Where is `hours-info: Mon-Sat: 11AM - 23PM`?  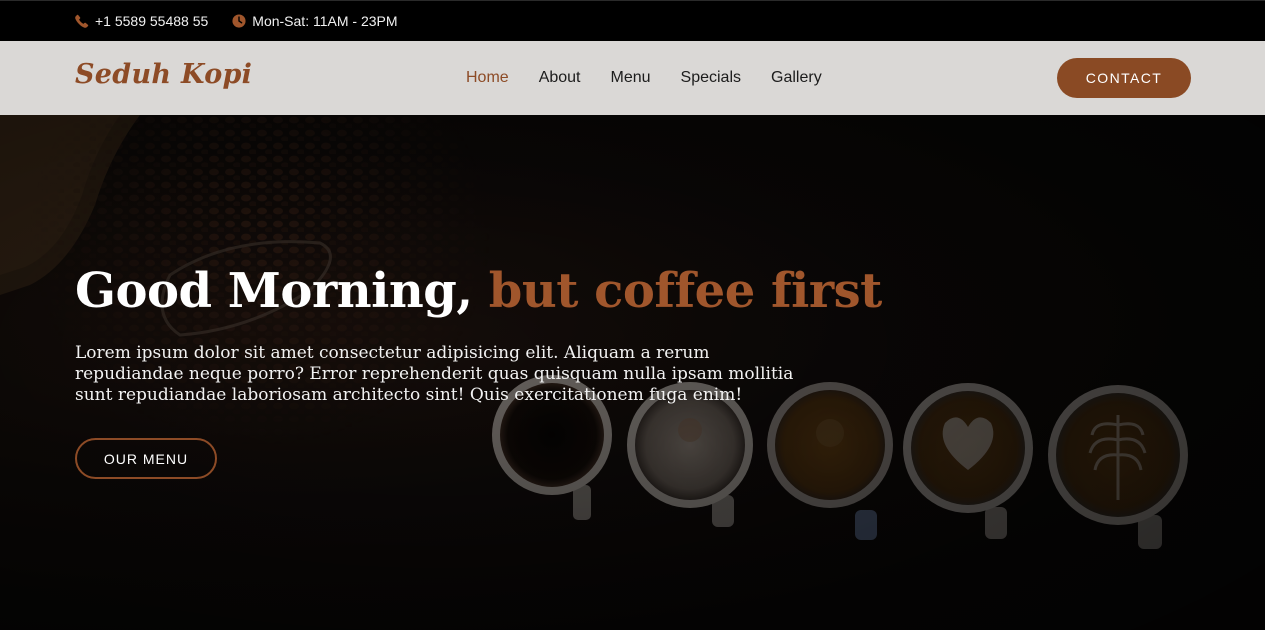
hours-info: Mon-Sat: 11AM - 23PM is located at coordinates (315, 21).